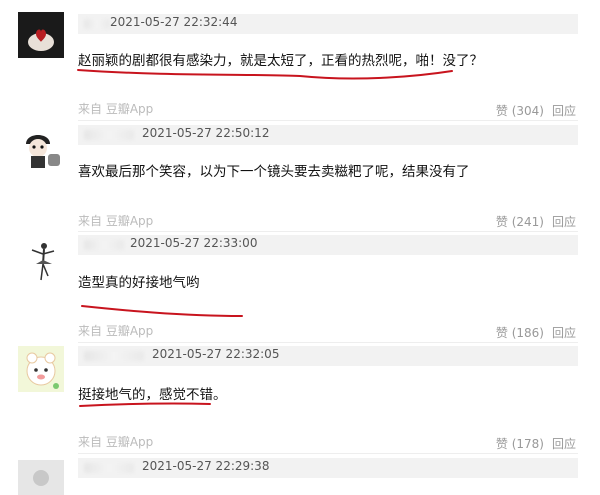 This screenshot has width=600, height=495. What do you see at coordinates (206, 133) in the screenshot?
I see `comment-timestamp: 2021-05-27 22:50:12` at bounding box center [206, 133].